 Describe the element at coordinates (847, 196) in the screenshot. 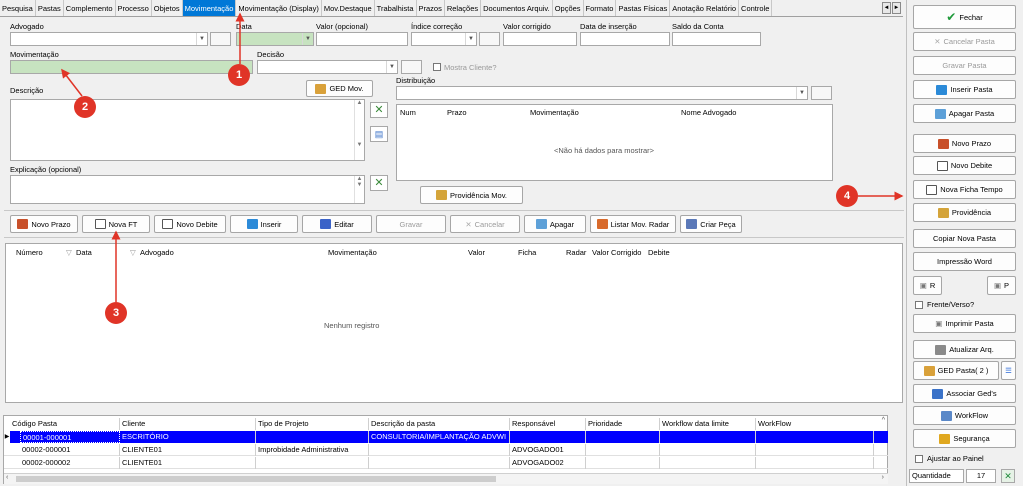

I see `callout-4: 4` at that location.